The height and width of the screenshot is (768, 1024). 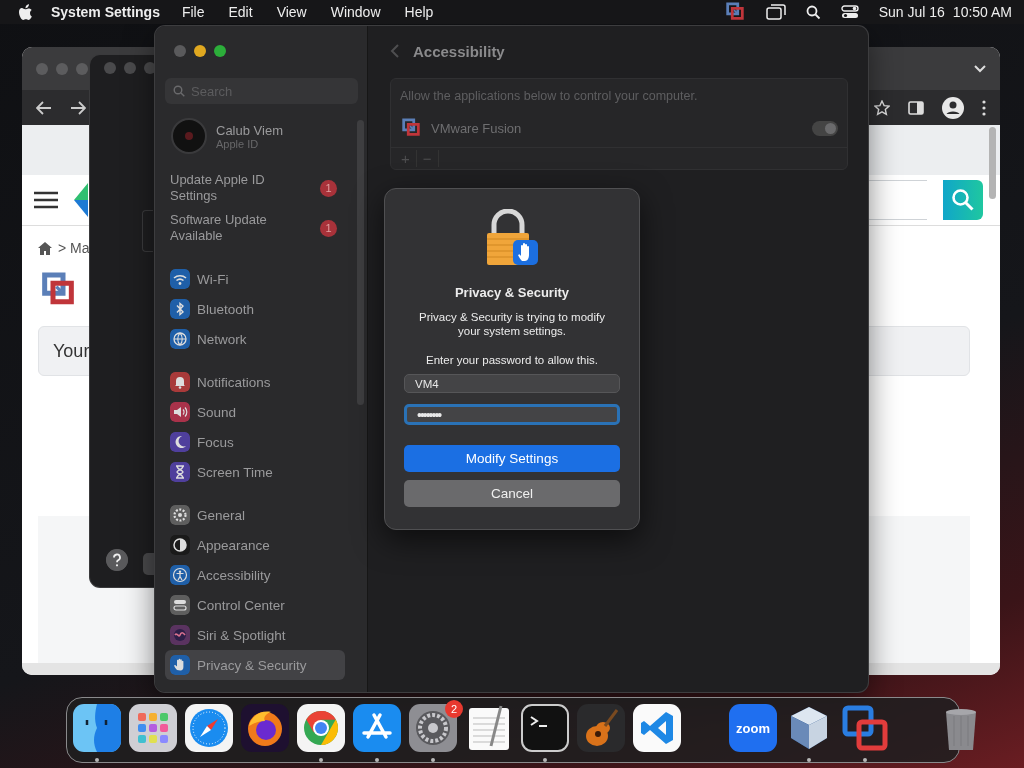 I want to click on sidebar-item: Control Center, so click(x=255, y=605).